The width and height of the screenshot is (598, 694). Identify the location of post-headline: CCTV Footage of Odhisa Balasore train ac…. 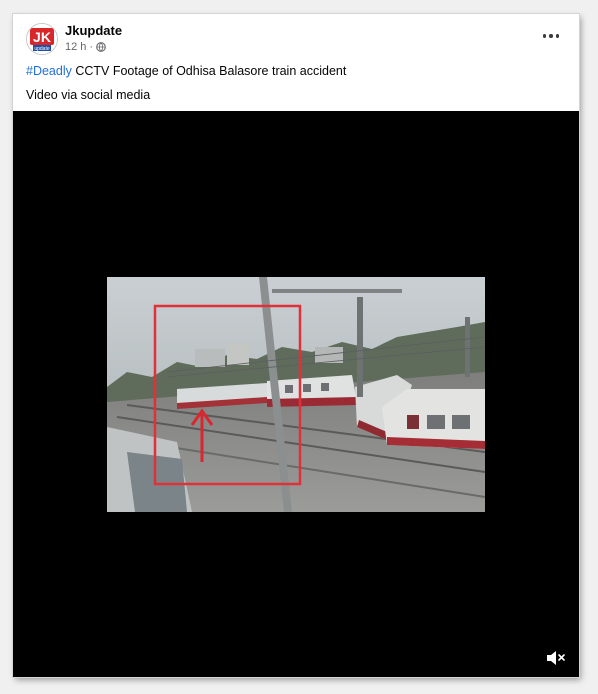
(209, 71).